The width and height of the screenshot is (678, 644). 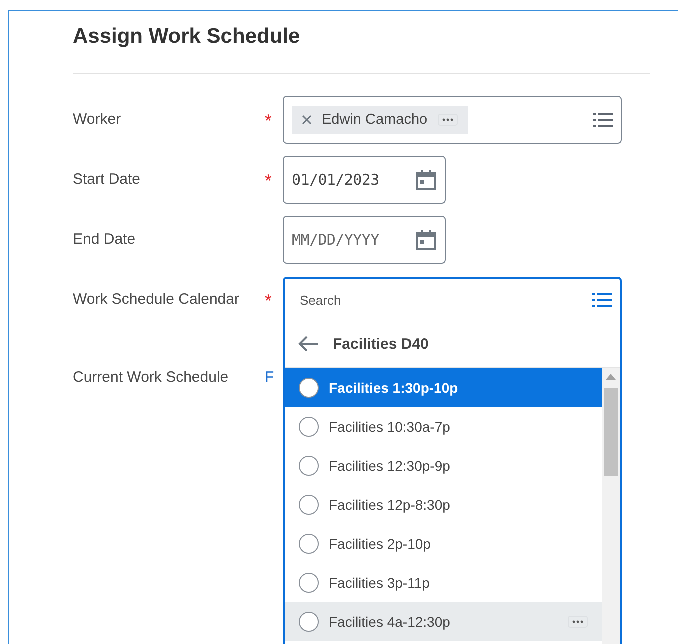 What do you see at coordinates (151, 378) in the screenshot?
I see `field-label: Current Work Schedule` at bounding box center [151, 378].